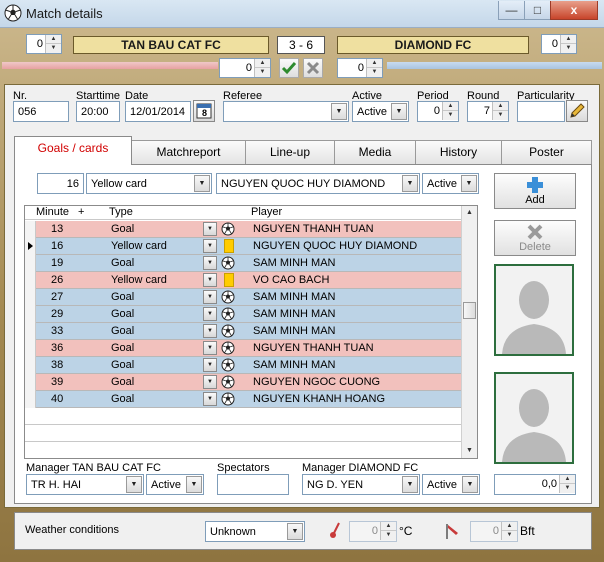 Image resolution: width=604 pixels, height=562 pixels. Describe the element at coordinates (577, 111) in the screenshot. I see `edit-particularity-button` at that location.